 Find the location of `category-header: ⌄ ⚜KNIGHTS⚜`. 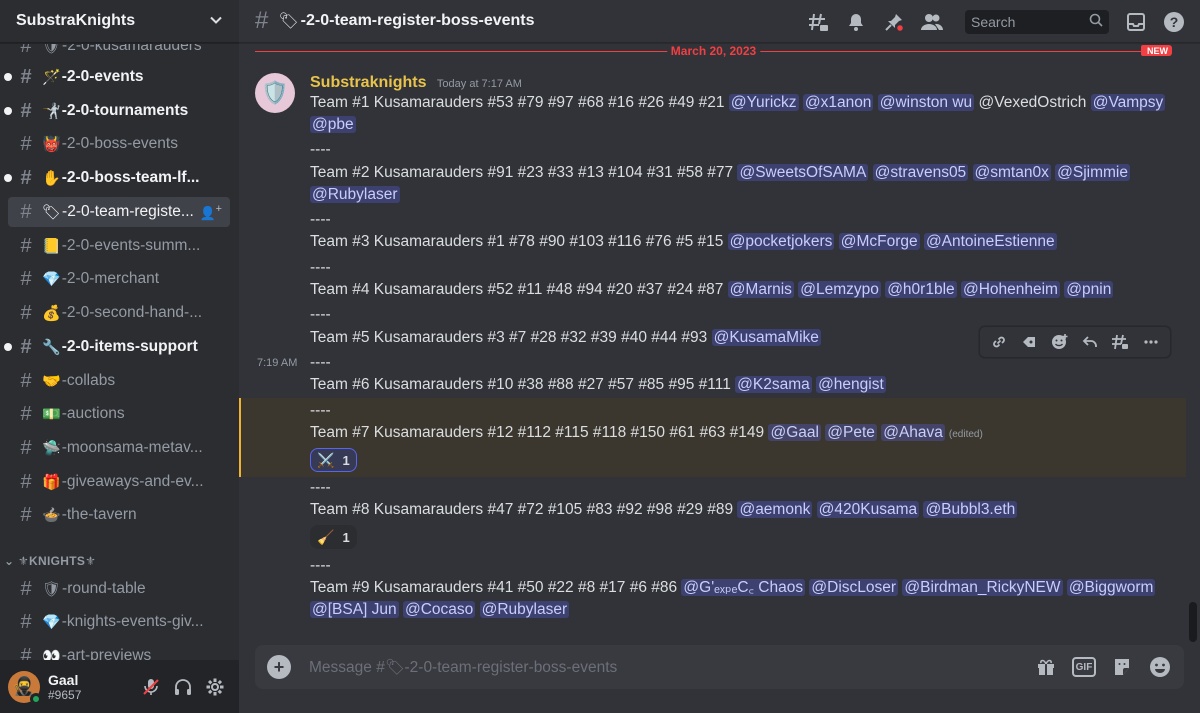

category-header: ⌄ ⚜KNIGHTS⚜ is located at coordinates (50, 561).